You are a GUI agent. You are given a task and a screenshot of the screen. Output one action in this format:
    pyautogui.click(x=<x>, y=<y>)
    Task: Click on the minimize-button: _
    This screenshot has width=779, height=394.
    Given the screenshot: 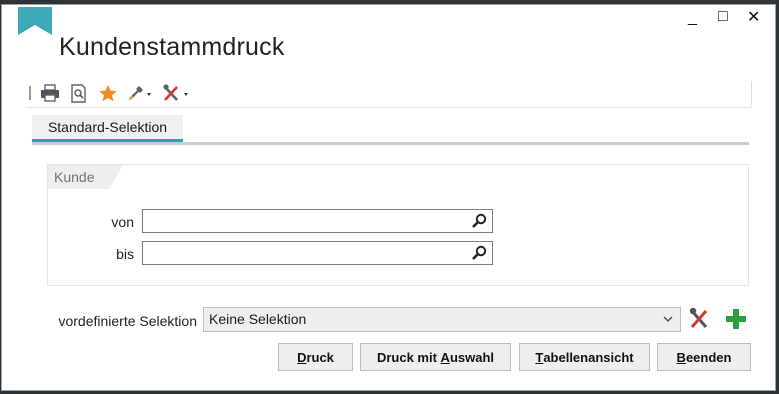 What is the action you would take?
    pyautogui.click(x=692, y=18)
    